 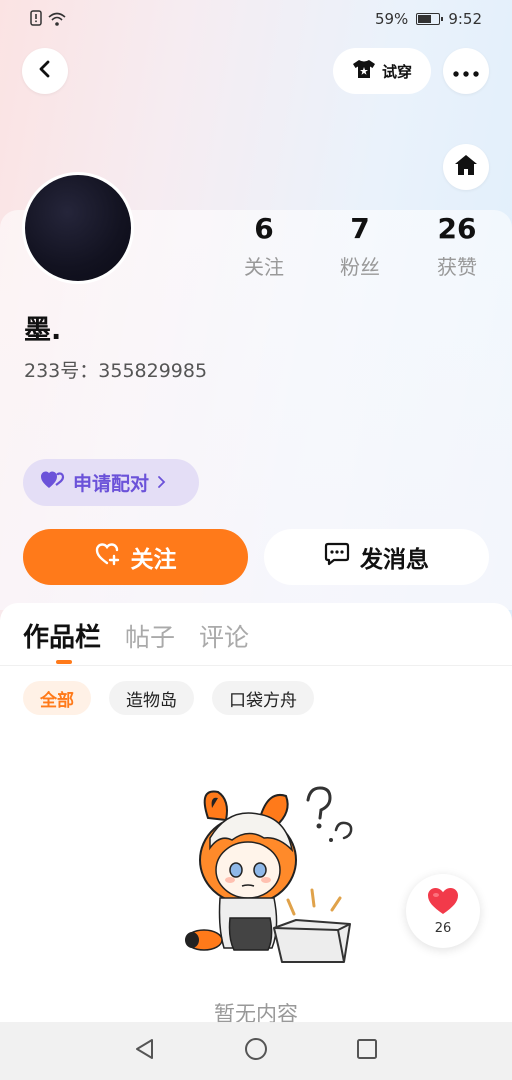 I want to click on status-bar: 59% 9:52, so click(x=256, y=20).